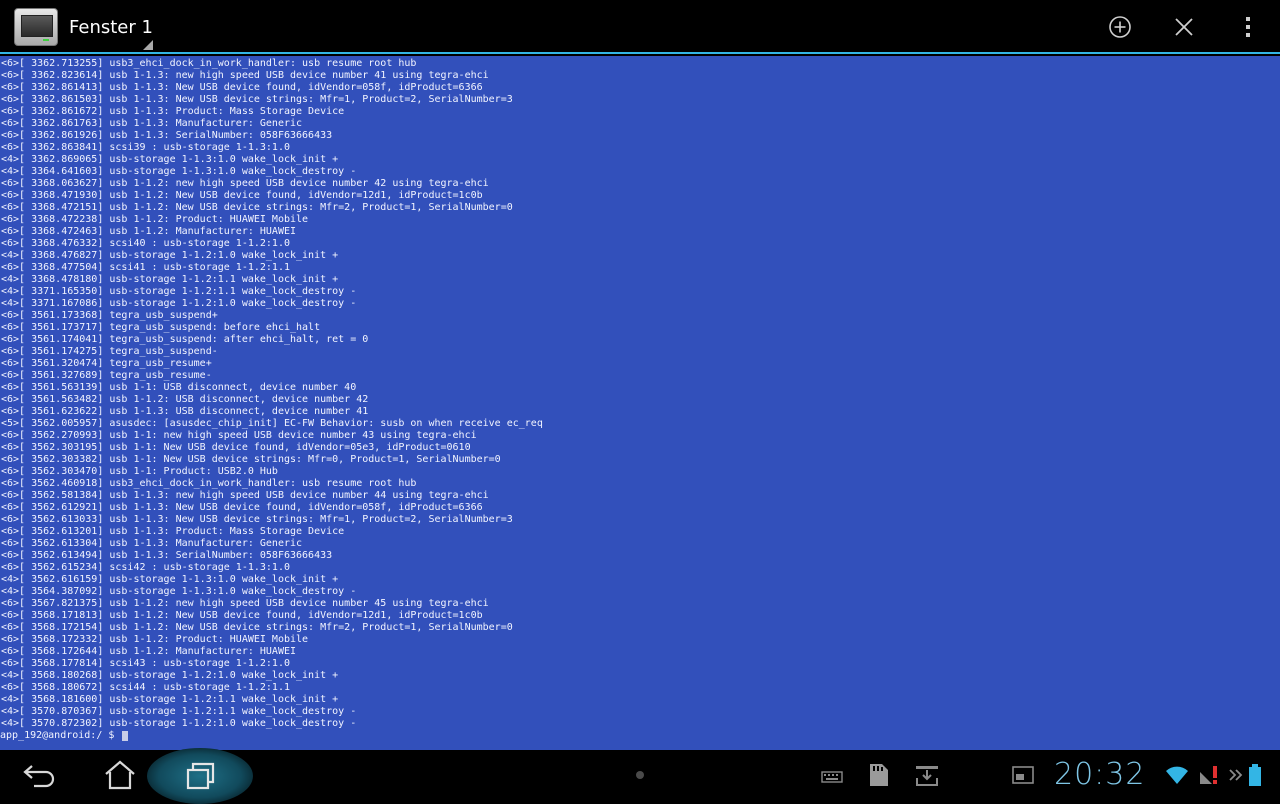  I want to click on home-button, so click(120, 775).